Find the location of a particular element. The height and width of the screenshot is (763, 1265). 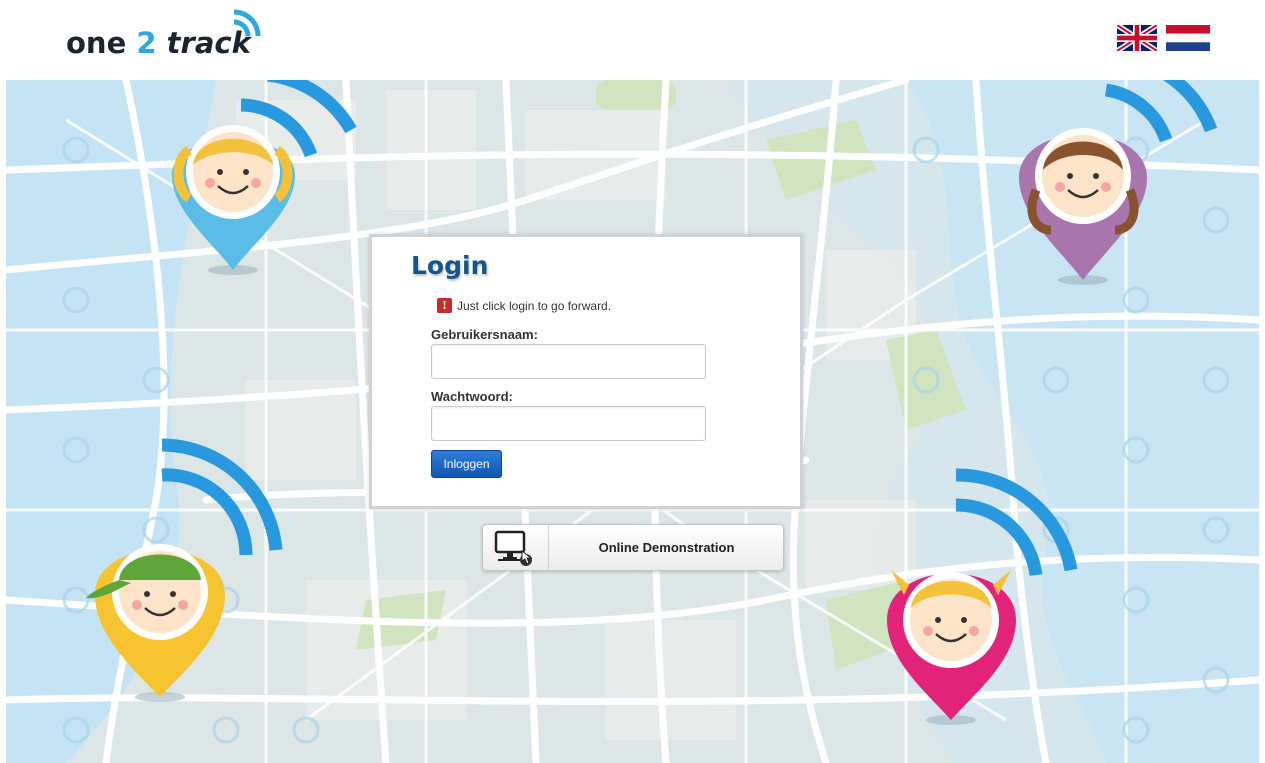

one2track-logo: one 2 track is located at coordinates (176, 35).